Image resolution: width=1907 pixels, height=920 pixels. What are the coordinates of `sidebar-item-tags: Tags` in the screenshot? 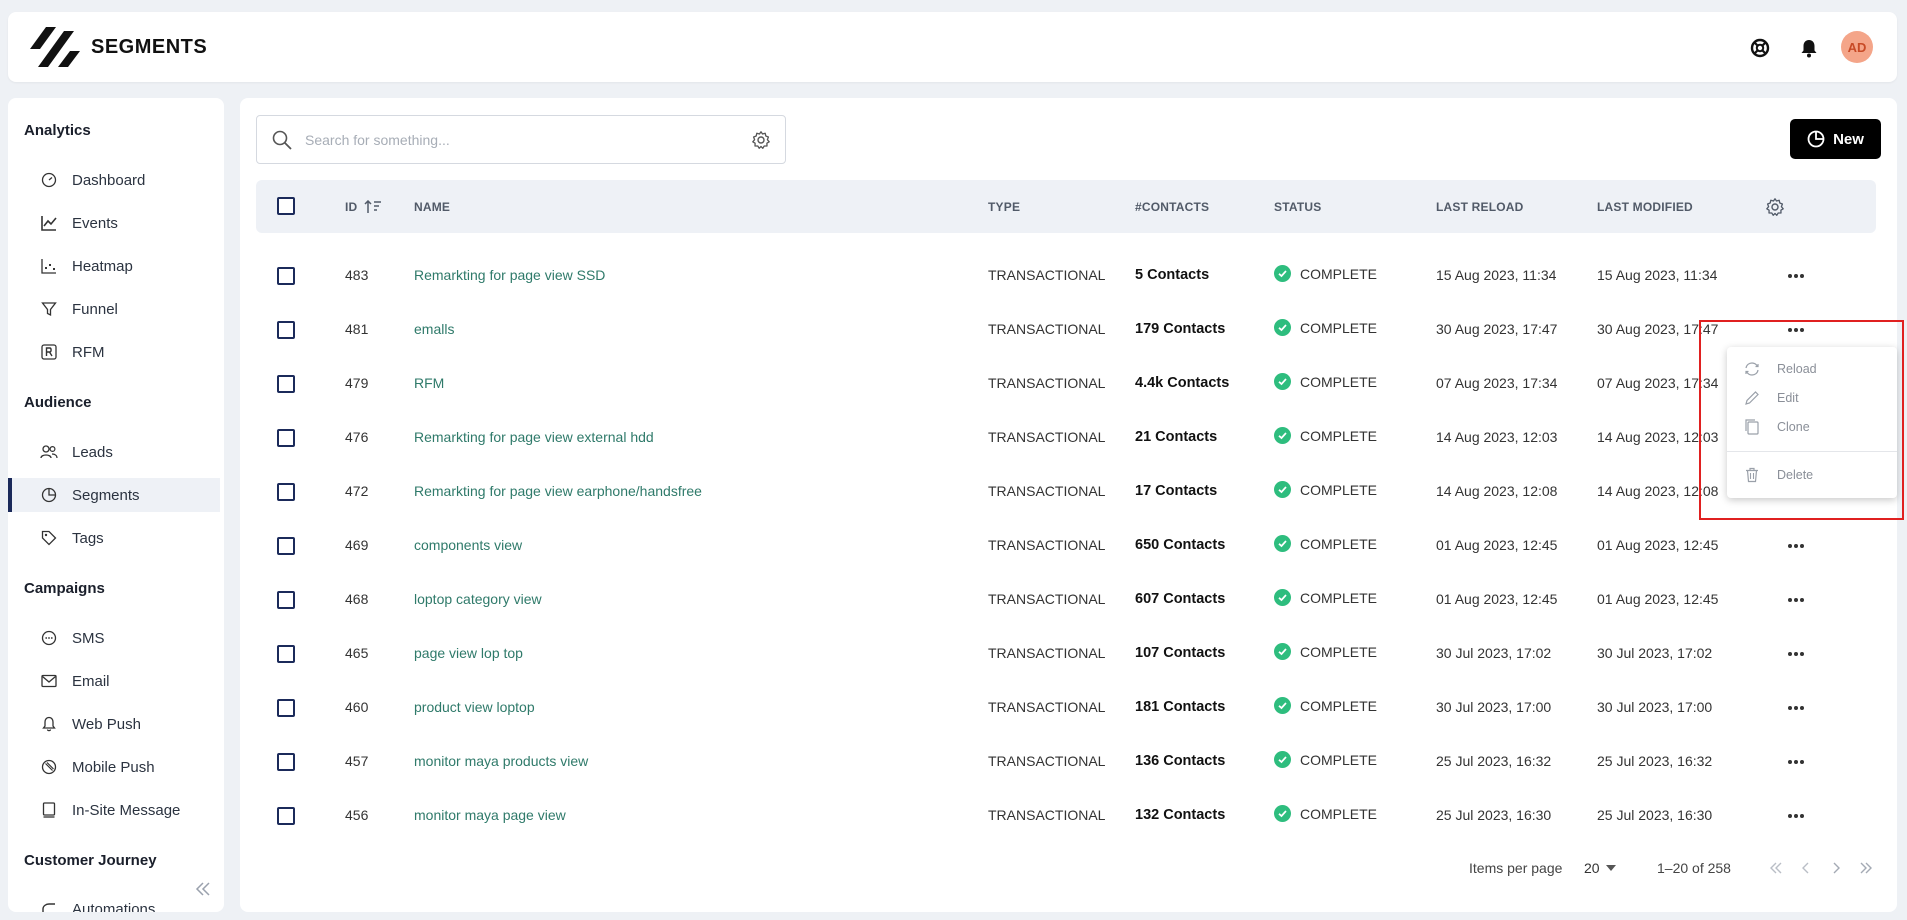 It's located at (114, 538).